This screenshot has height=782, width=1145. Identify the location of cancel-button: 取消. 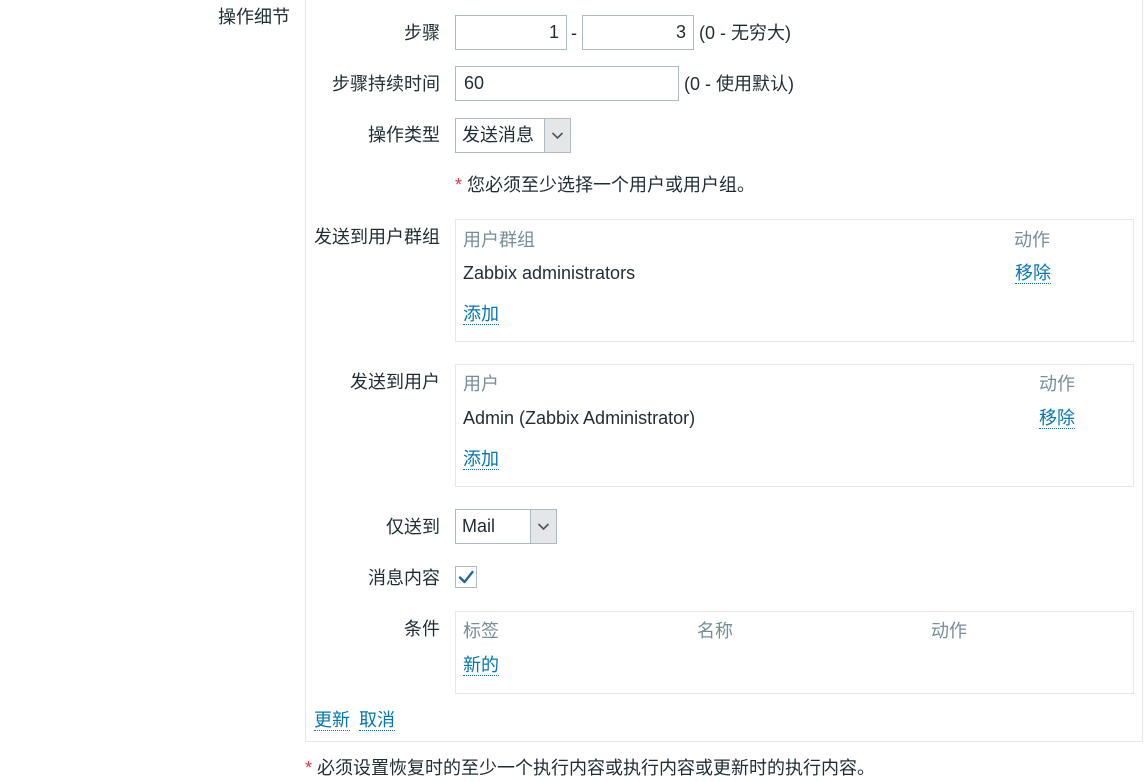
(377, 720).